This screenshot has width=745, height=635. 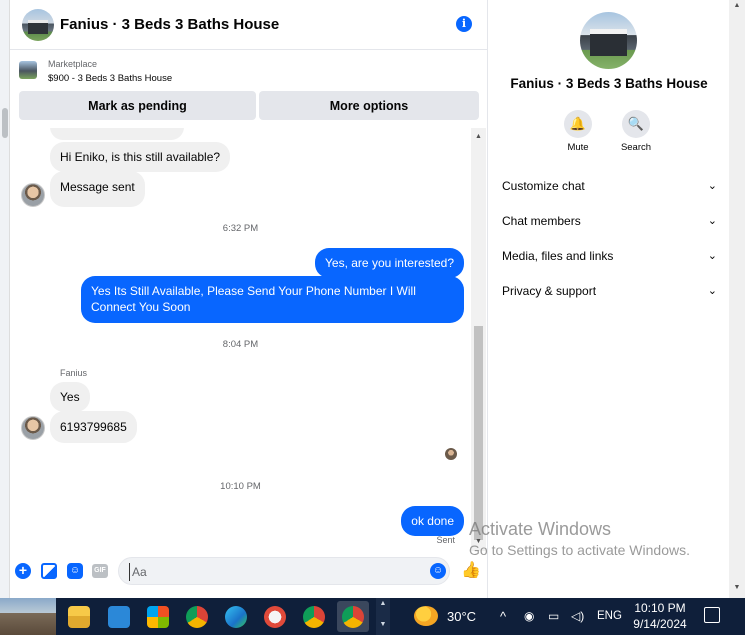 I want to click on weather-icon, so click(x=426, y=616).